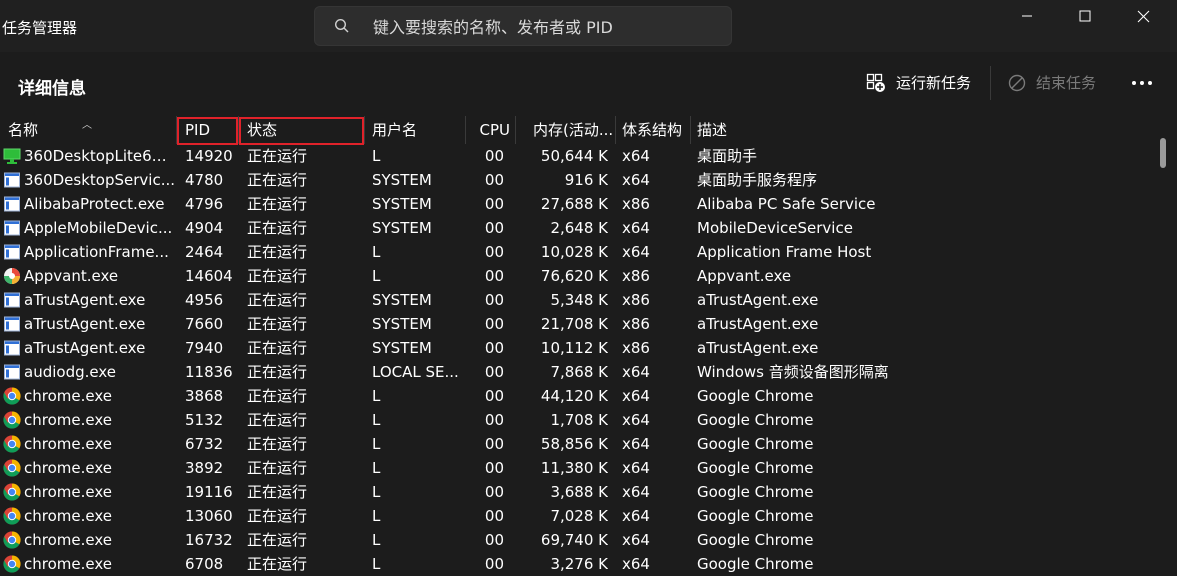 Image resolution: width=1177 pixels, height=576 pixels. I want to click on process-name: AlibabaProtect.exe, so click(94, 204).